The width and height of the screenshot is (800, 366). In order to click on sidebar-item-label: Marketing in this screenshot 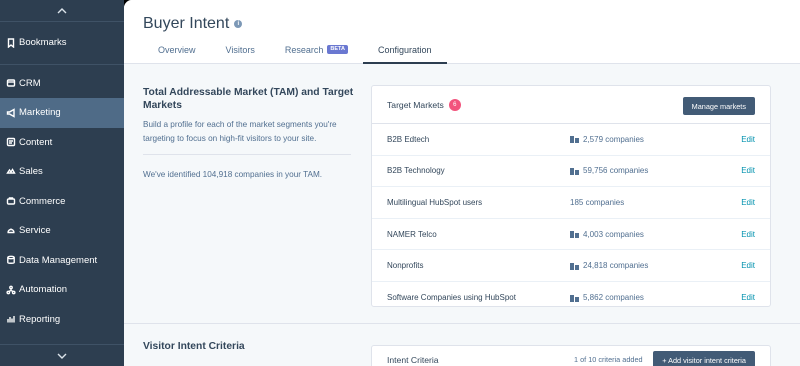, I will do `click(40, 113)`.